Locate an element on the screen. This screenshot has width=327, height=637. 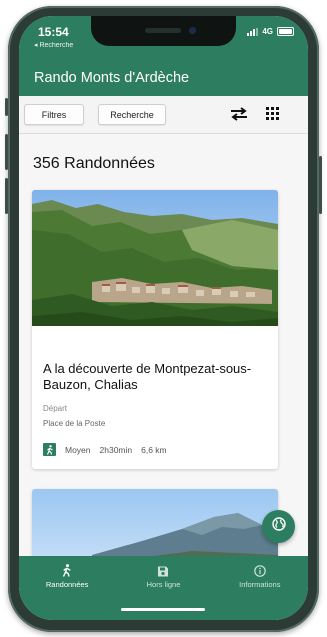
swap-arrows-icon is located at coordinates (239, 116).